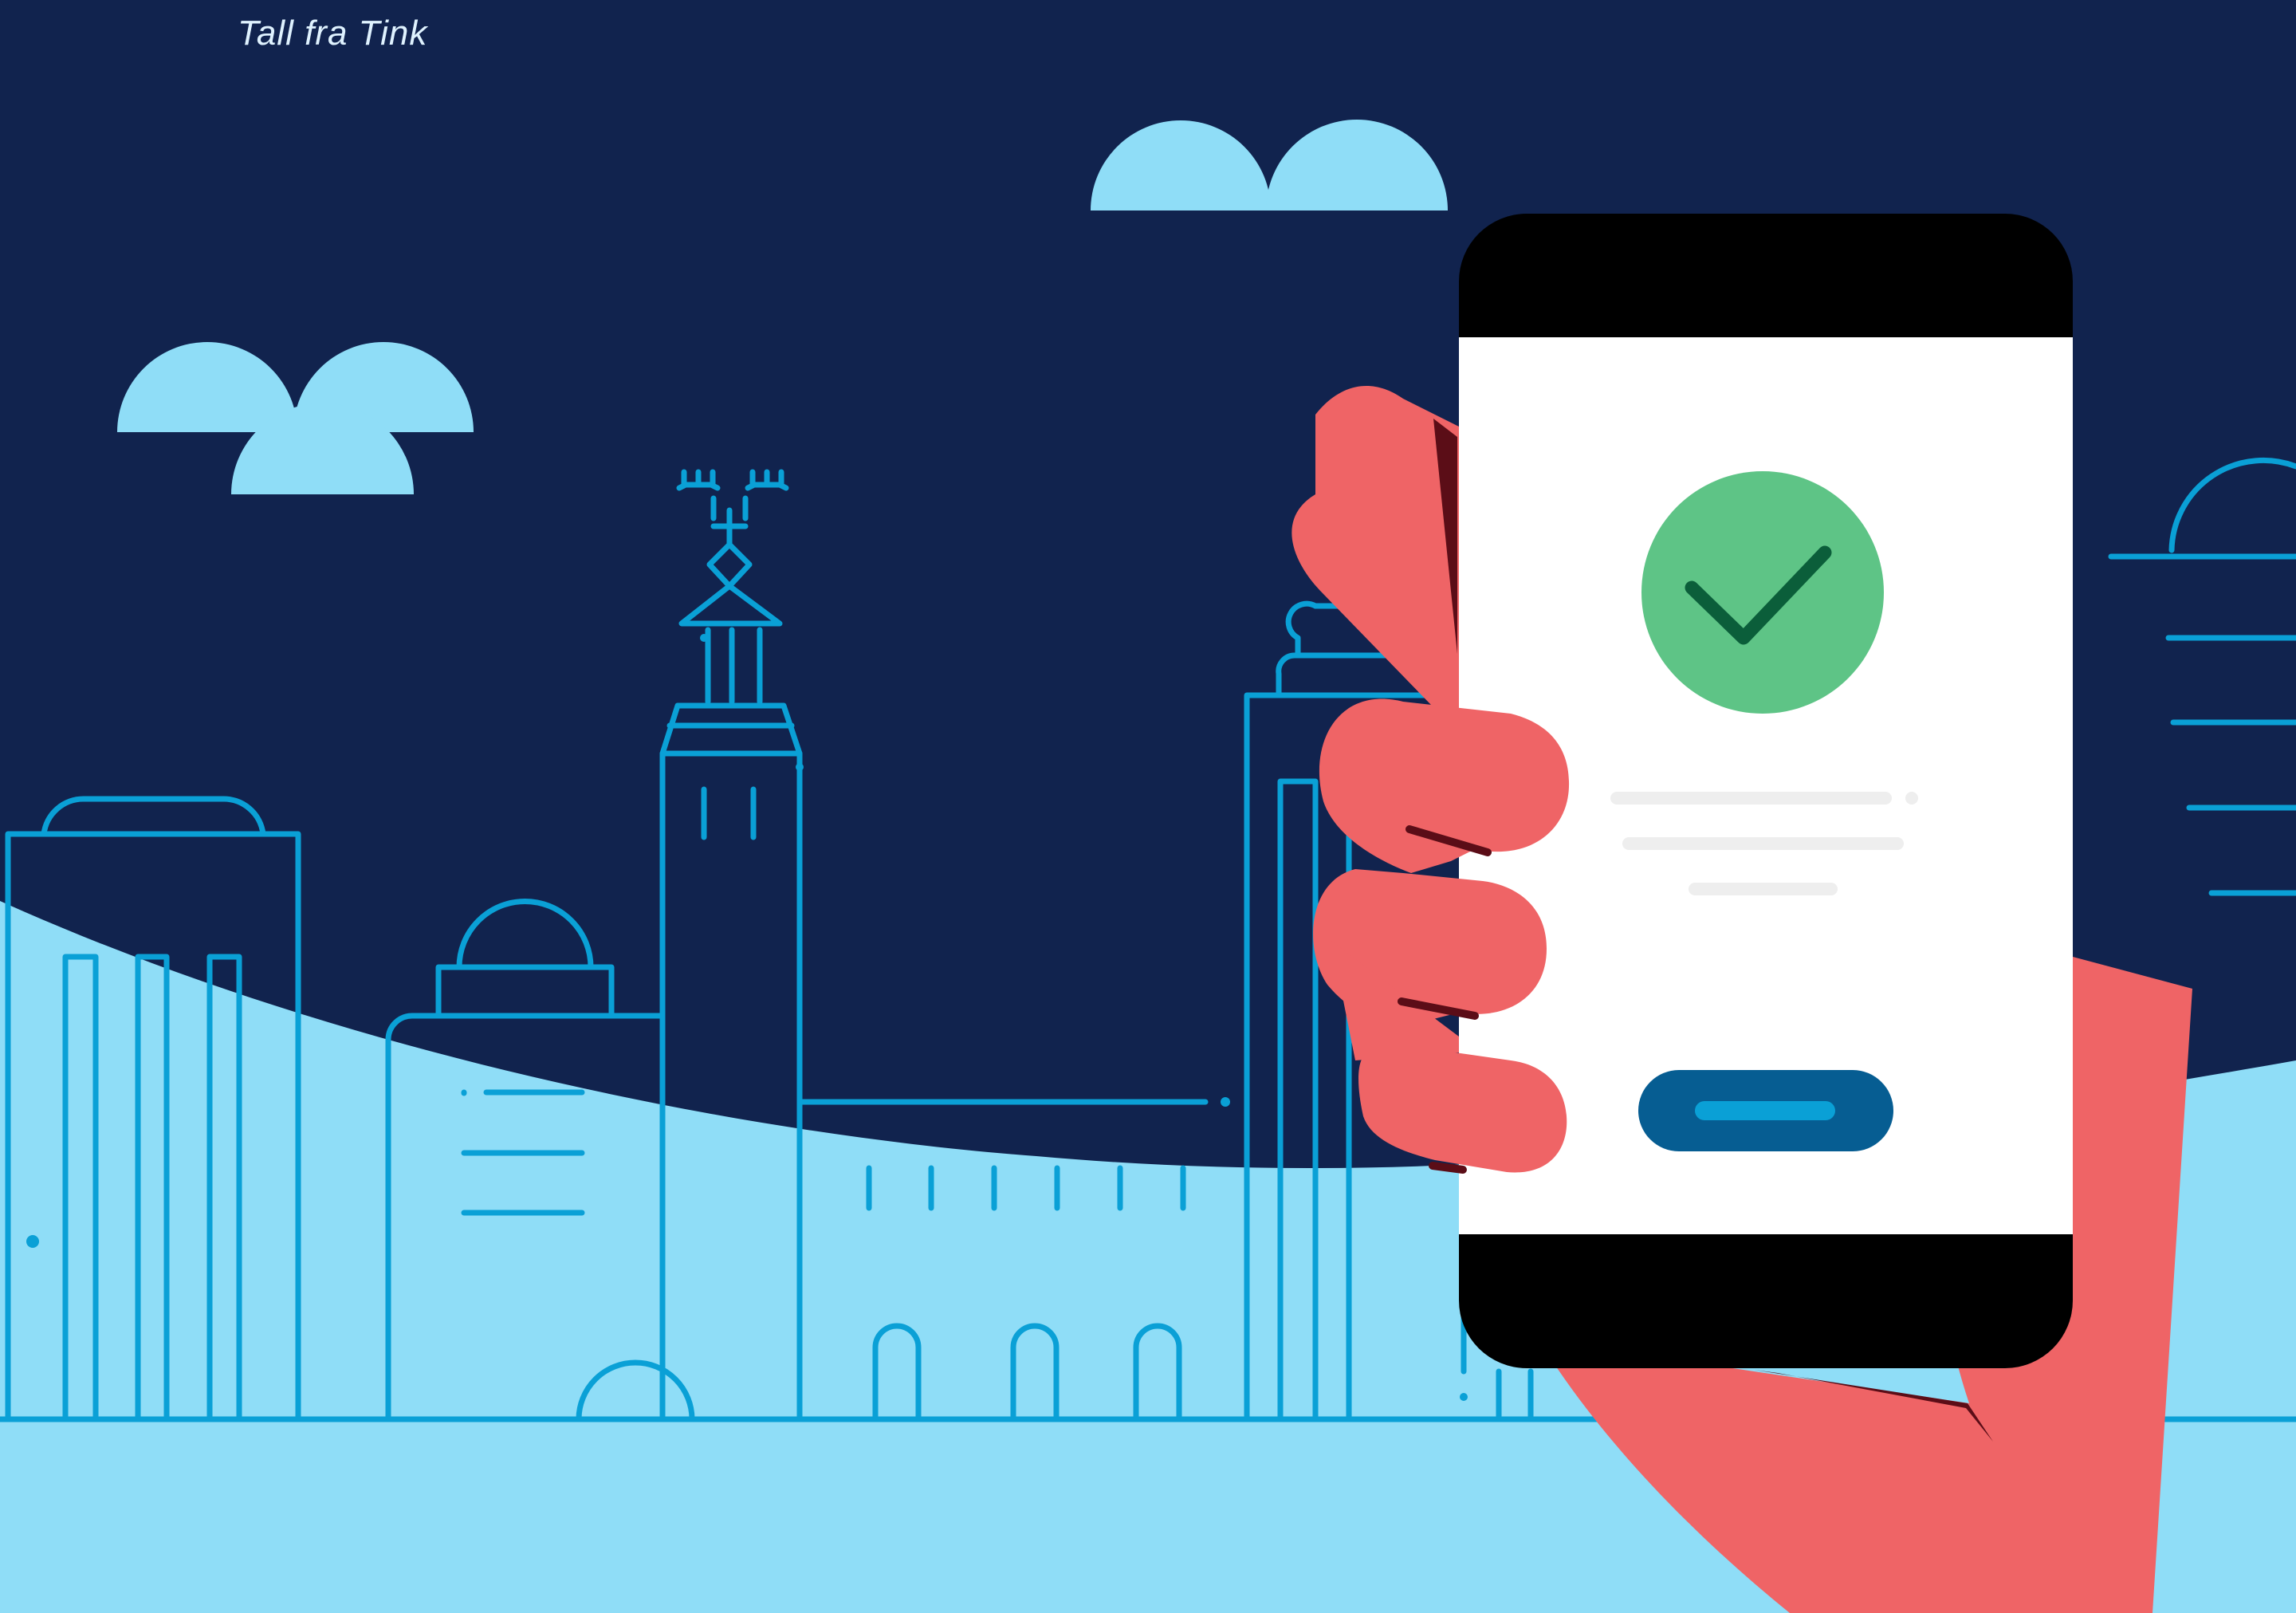 This screenshot has width=2296, height=1613. I want to click on success-circle, so click(1763, 592).